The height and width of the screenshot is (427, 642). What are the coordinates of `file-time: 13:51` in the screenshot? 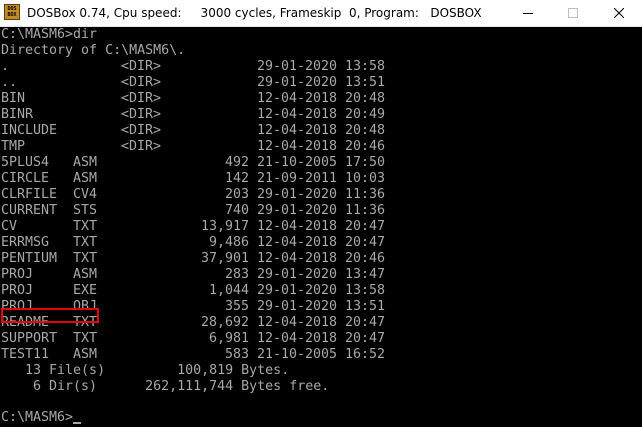 It's located at (365, 306).